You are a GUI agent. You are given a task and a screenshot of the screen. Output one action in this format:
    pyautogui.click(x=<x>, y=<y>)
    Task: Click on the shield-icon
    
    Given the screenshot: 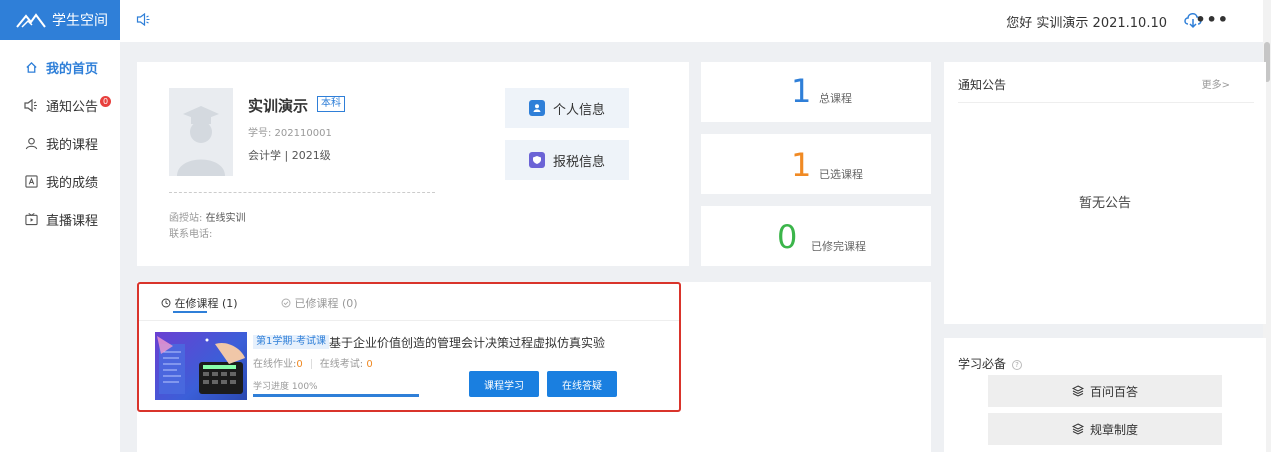 What is the action you would take?
    pyautogui.click(x=536, y=160)
    